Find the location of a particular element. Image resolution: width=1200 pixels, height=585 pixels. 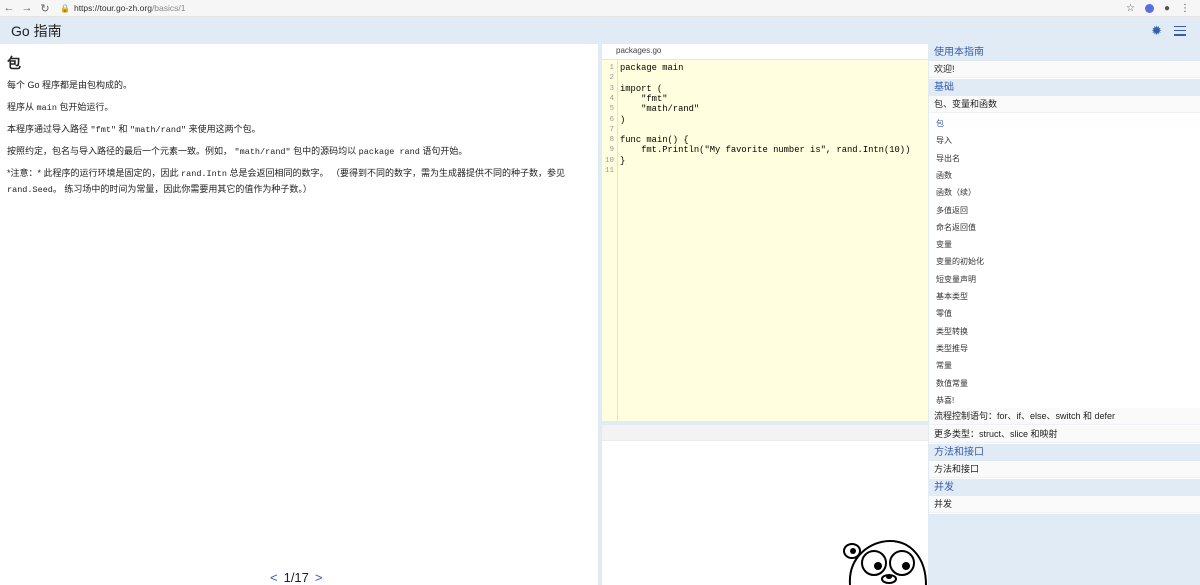

toc-page-item: 短变量声明 is located at coordinates (956, 279).